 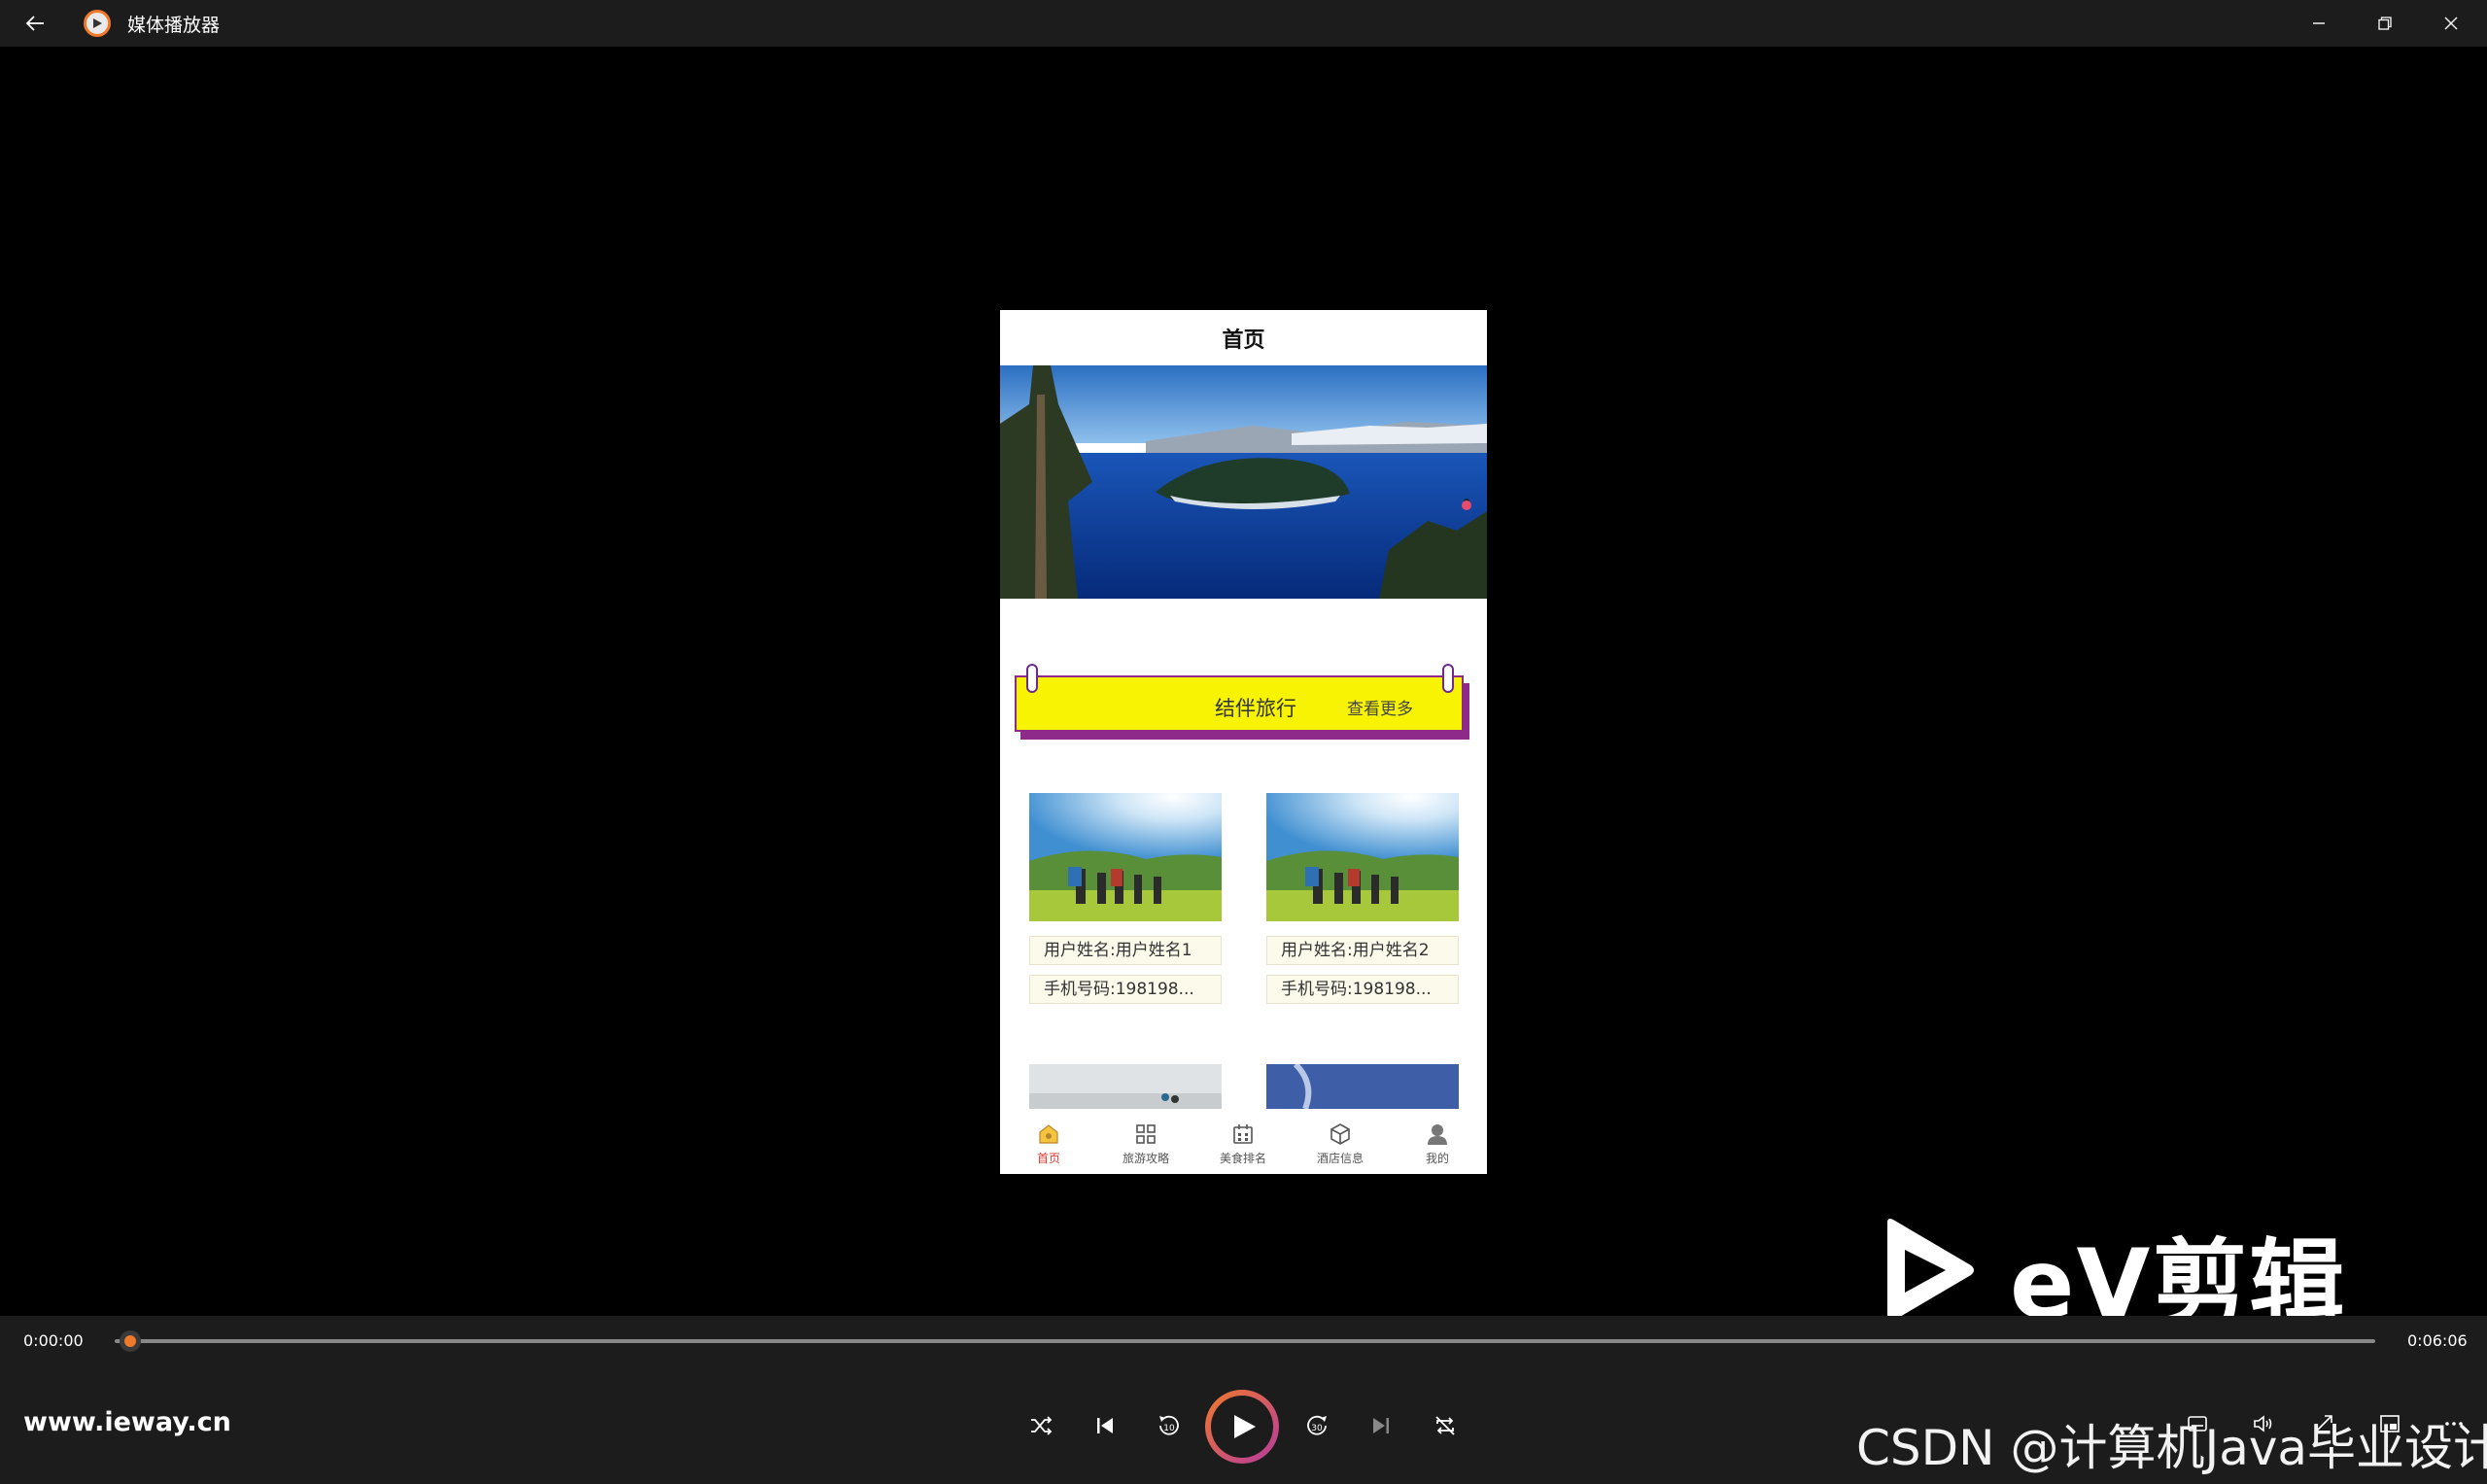 What do you see at coordinates (1340, 1134) in the screenshot?
I see `cube-icon` at bounding box center [1340, 1134].